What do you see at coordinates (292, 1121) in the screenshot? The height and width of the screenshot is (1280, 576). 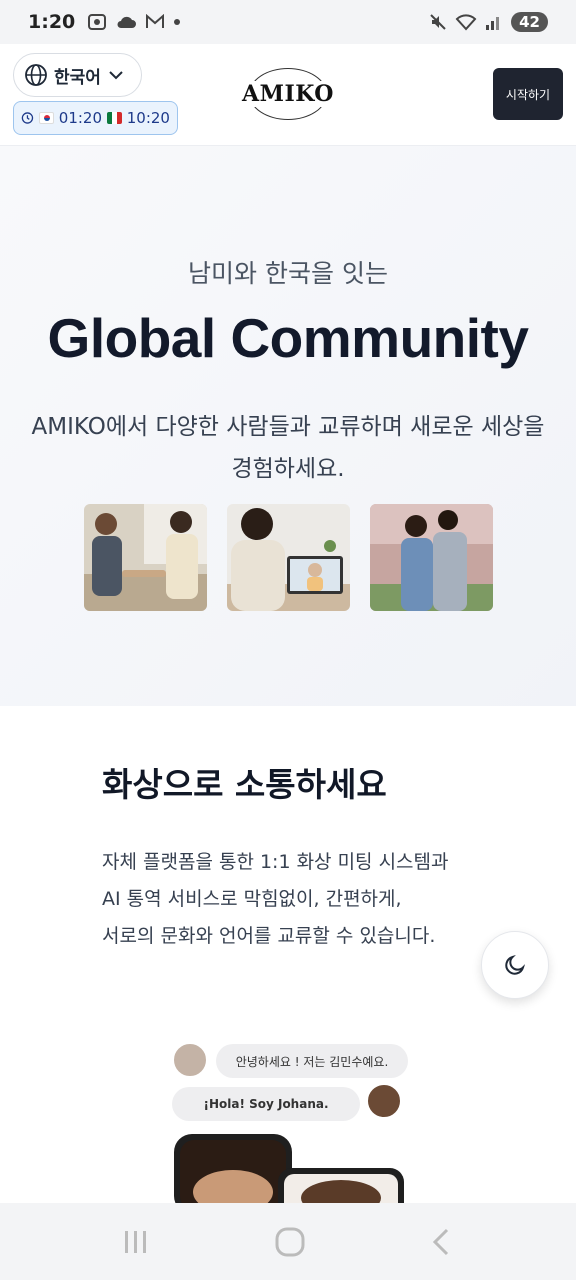 I see `chat-illustration: 안녕하세요 ! 저는 김민수예요. ¡Hola! Soy Johana.` at bounding box center [292, 1121].